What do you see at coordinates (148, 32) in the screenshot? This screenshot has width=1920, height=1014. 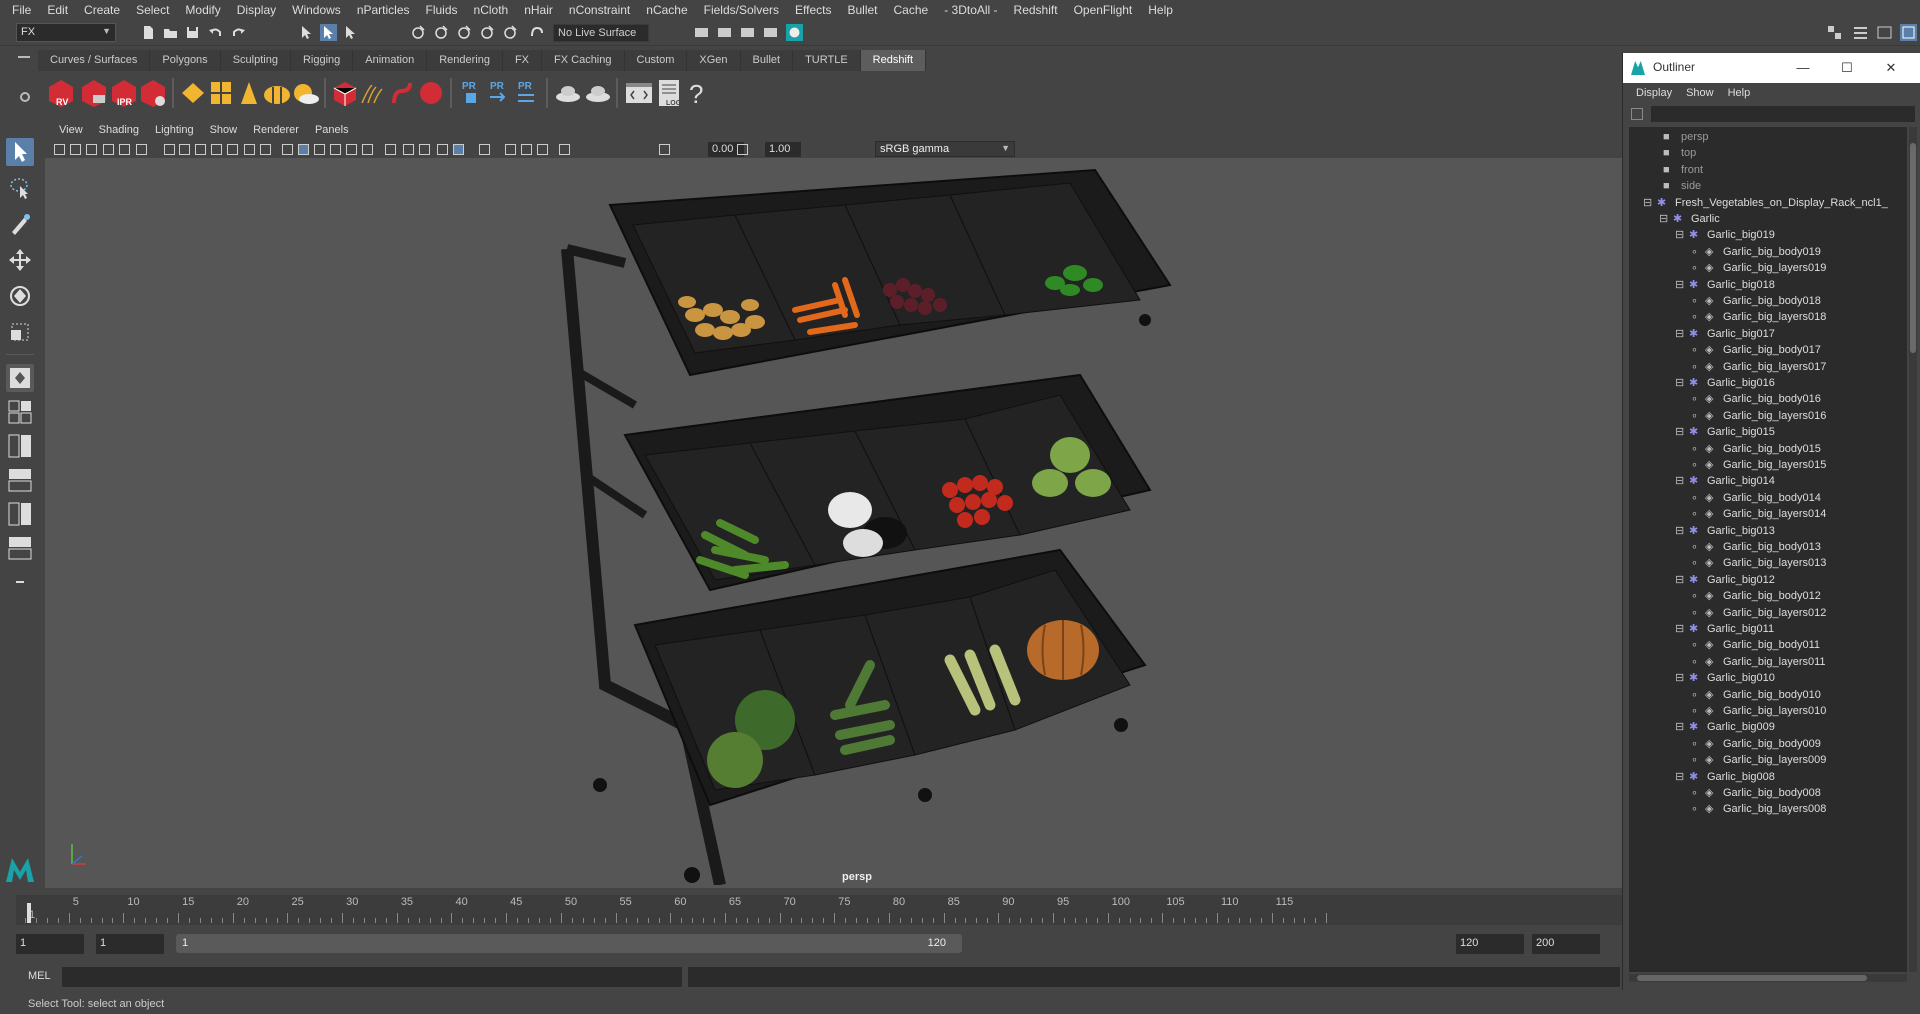 I see `new-scene-icon` at bounding box center [148, 32].